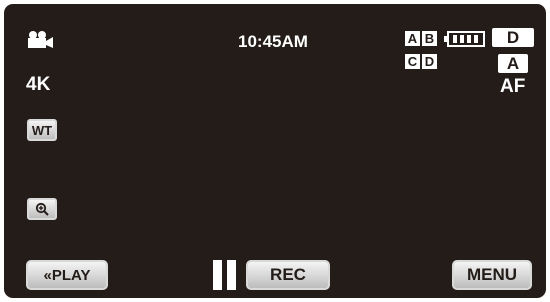 The height and width of the screenshot is (302, 550). What do you see at coordinates (513, 37) in the screenshot?
I see `mode-badge-d: D` at bounding box center [513, 37].